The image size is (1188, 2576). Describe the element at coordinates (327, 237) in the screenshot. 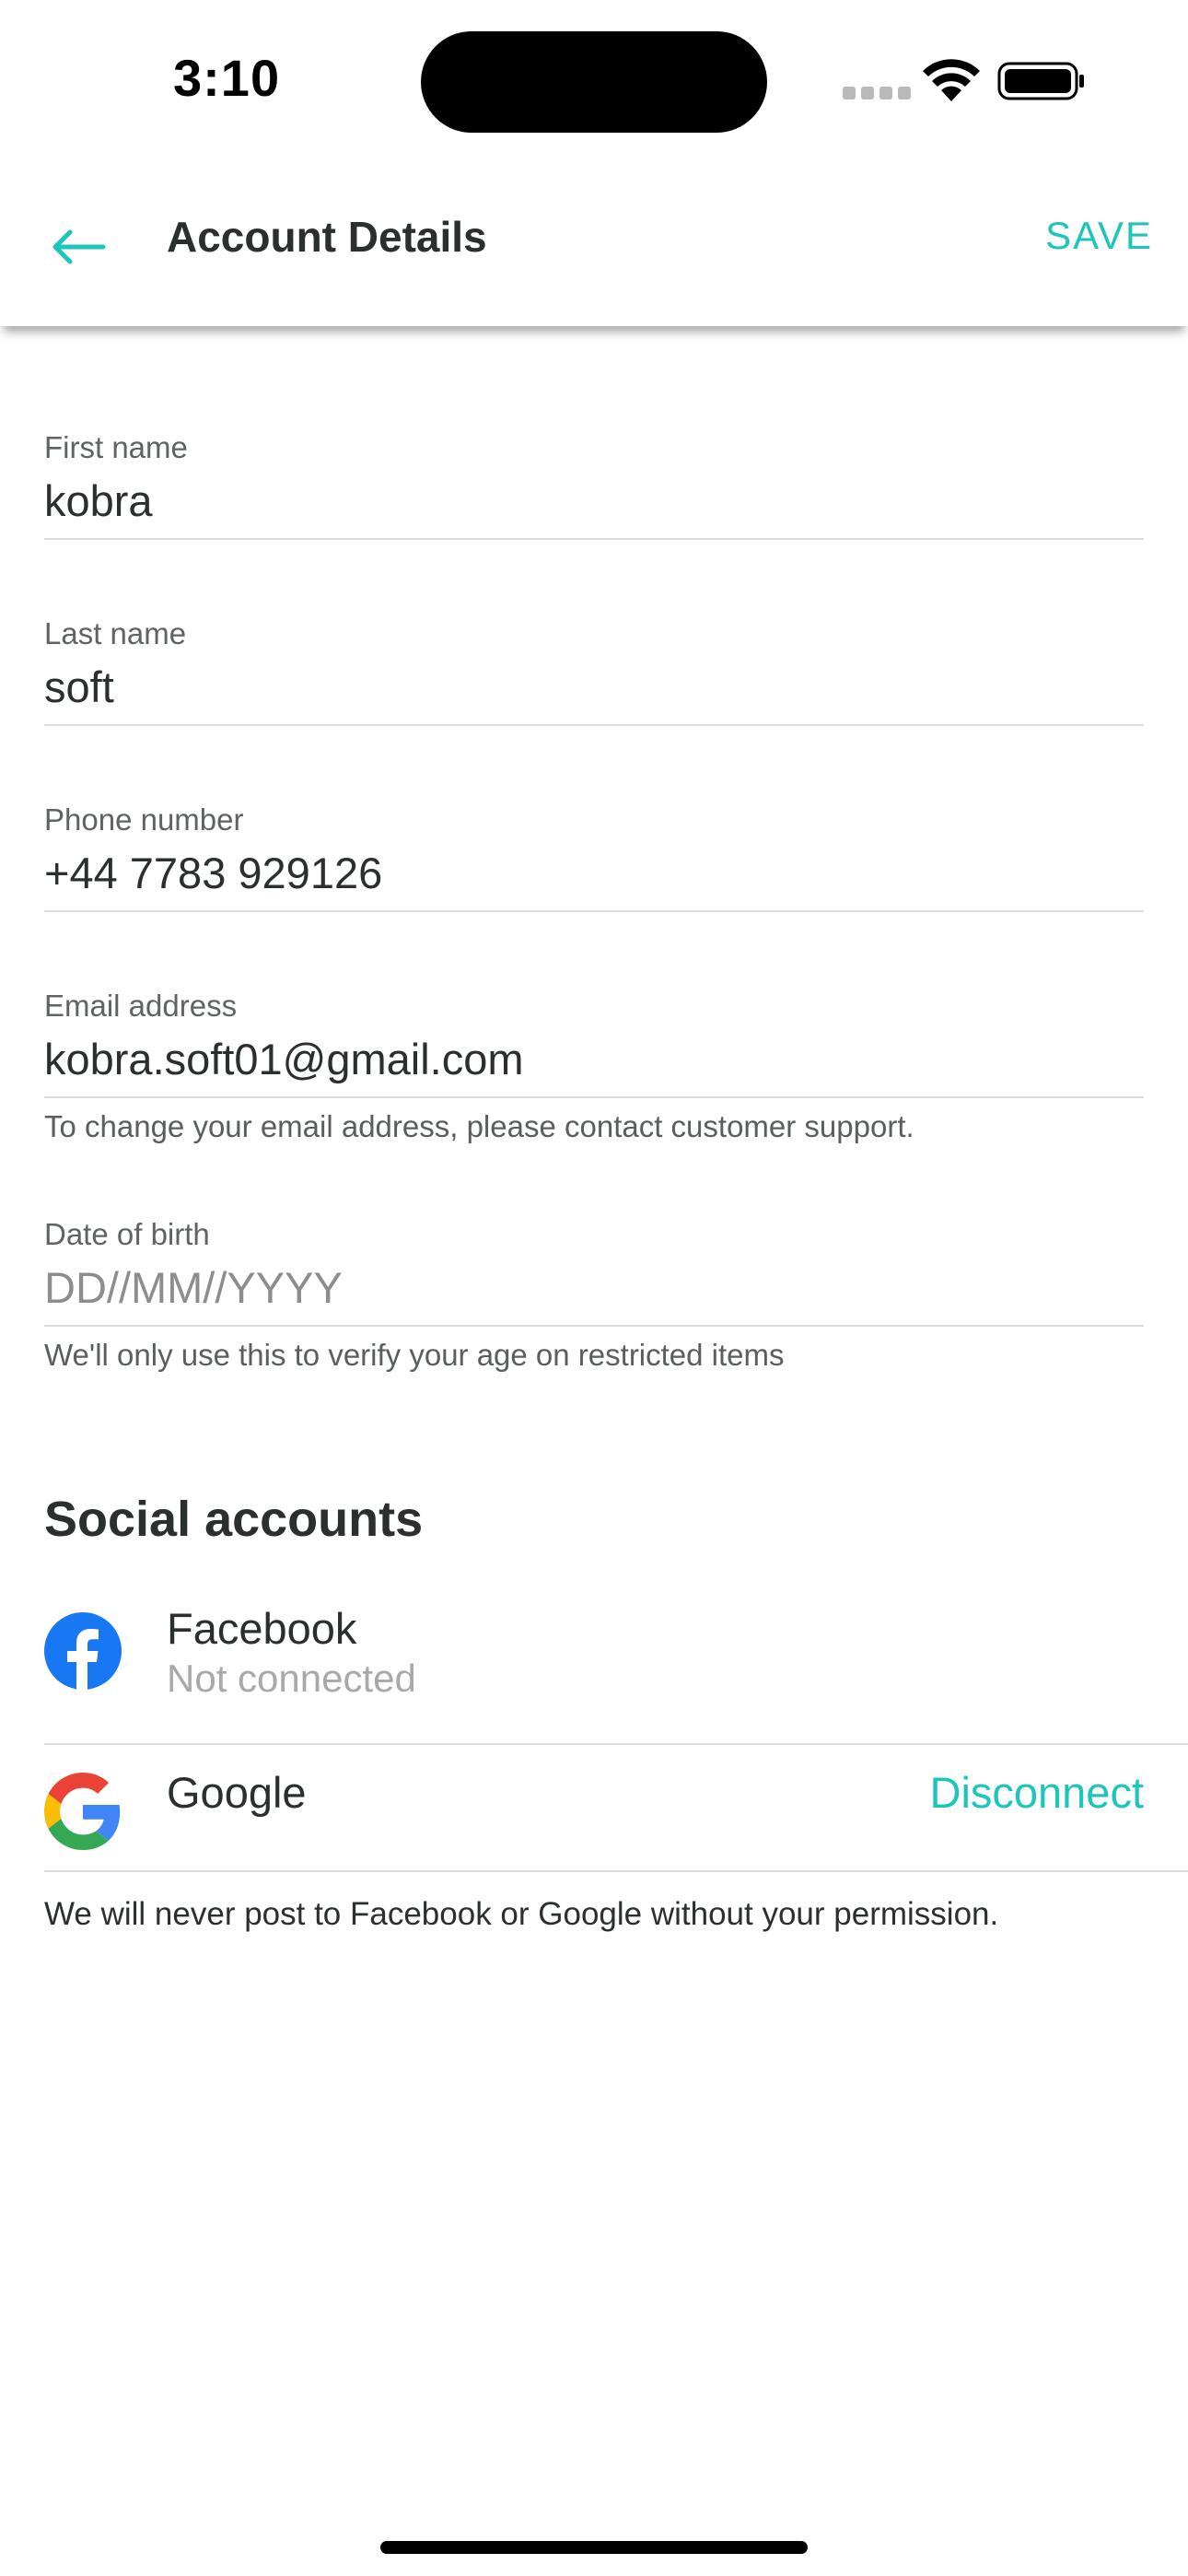

I see `page-title: Account Details` at that location.